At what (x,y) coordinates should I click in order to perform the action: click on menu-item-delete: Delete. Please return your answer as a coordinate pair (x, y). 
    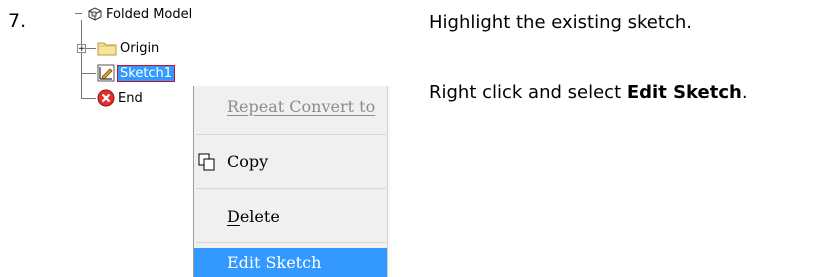
    Looking at the image, I should click on (291, 216).